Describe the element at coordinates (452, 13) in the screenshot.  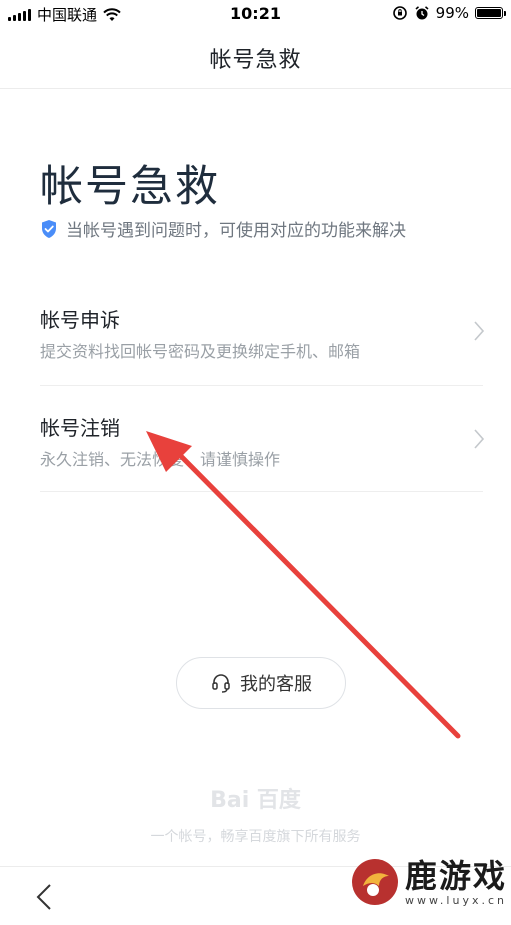
I see `battery-percent: 99%` at that location.